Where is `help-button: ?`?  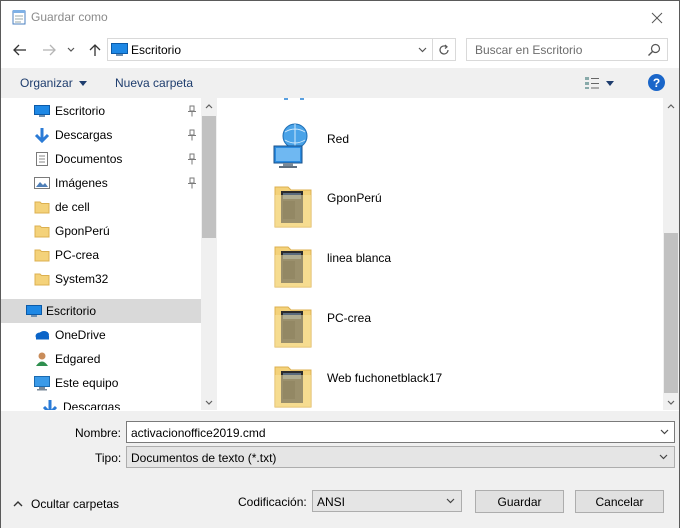
help-button: ? is located at coordinates (656, 82).